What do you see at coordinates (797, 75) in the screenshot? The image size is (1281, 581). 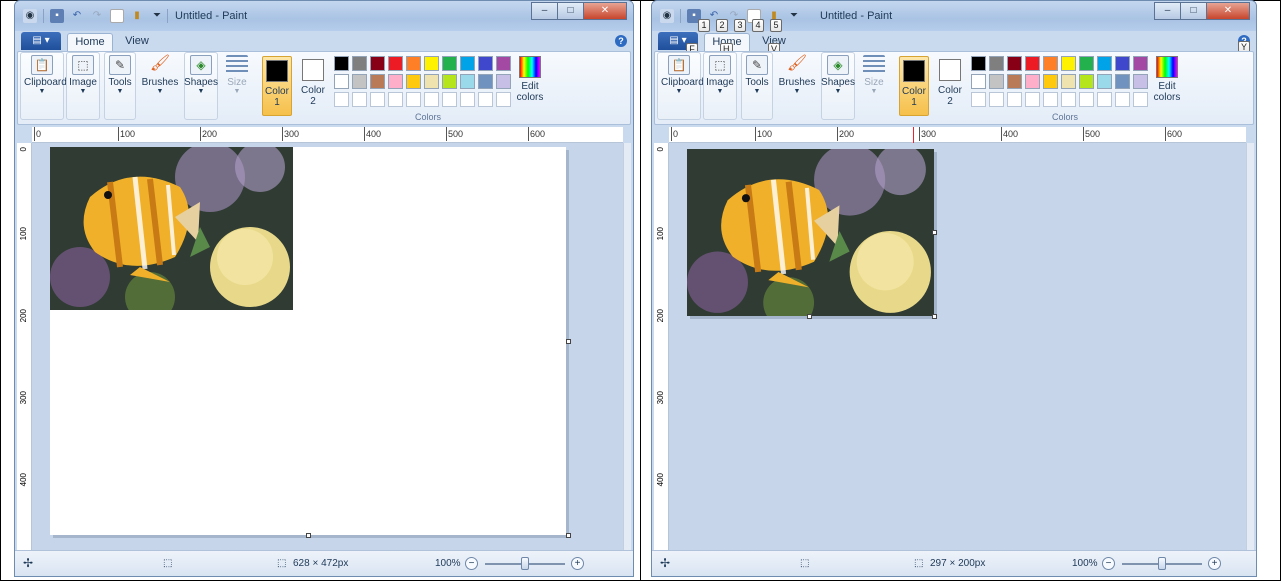 I see `brushes-button: 🖌 Brushes ▼` at bounding box center [797, 75].